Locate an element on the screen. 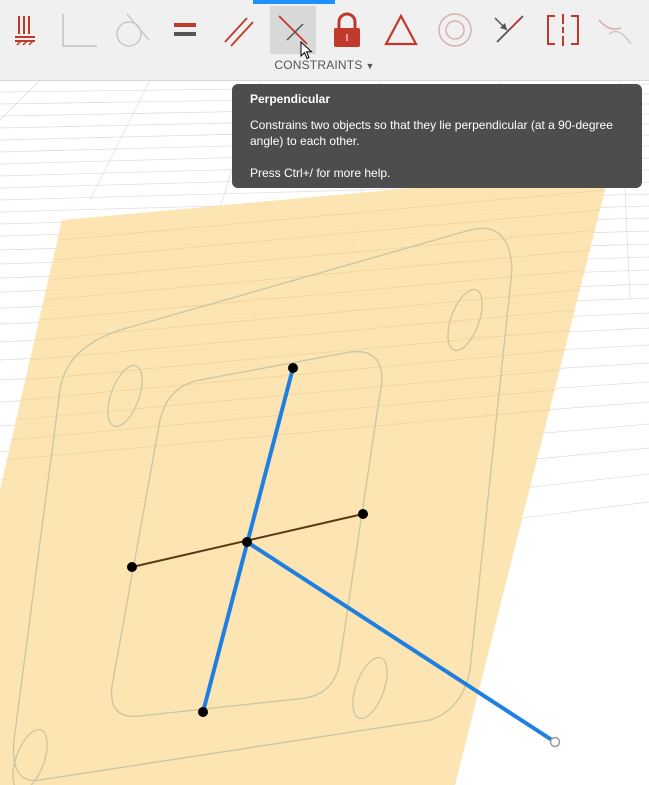 The height and width of the screenshot is (785, 649). coincident-icon is located at coordinates (79, 30).